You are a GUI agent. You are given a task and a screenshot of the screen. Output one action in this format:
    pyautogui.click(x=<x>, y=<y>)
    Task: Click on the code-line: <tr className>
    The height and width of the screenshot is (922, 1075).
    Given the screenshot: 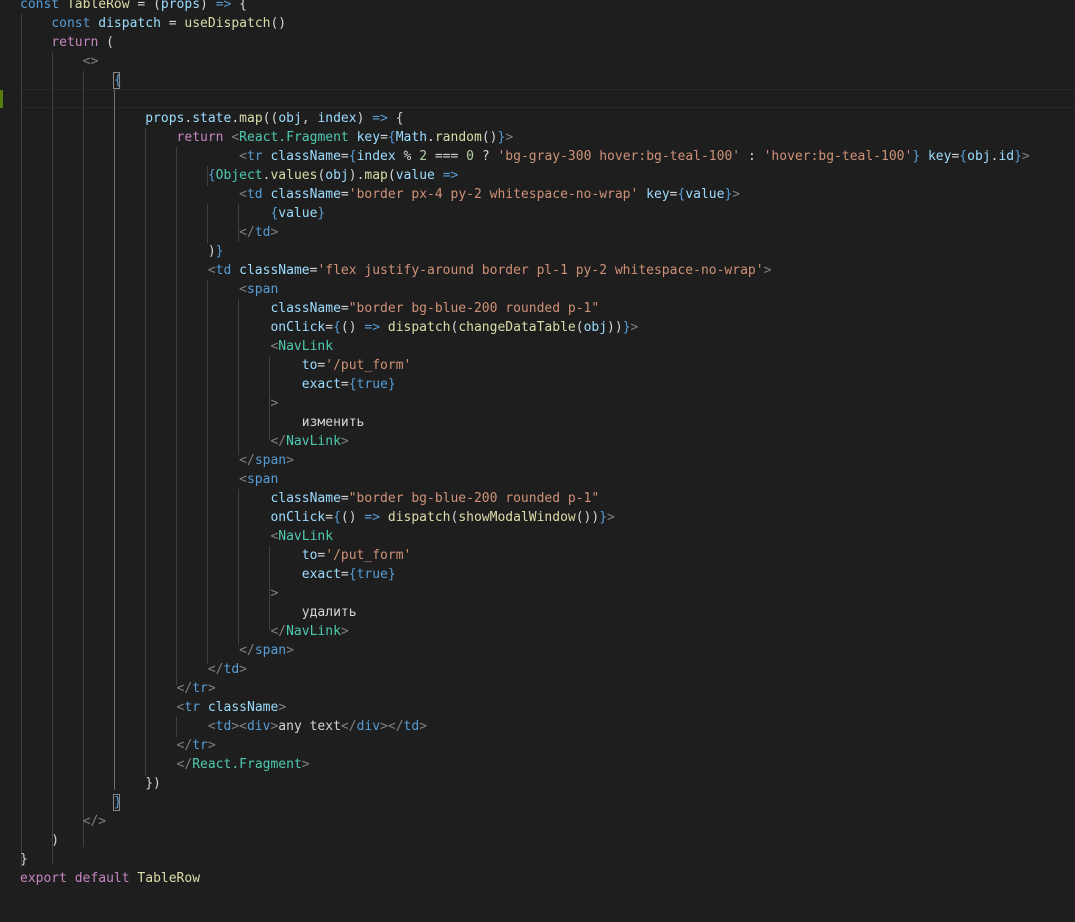 What is the action you would take?
    pyautogui.click(x=153, y=707)
    